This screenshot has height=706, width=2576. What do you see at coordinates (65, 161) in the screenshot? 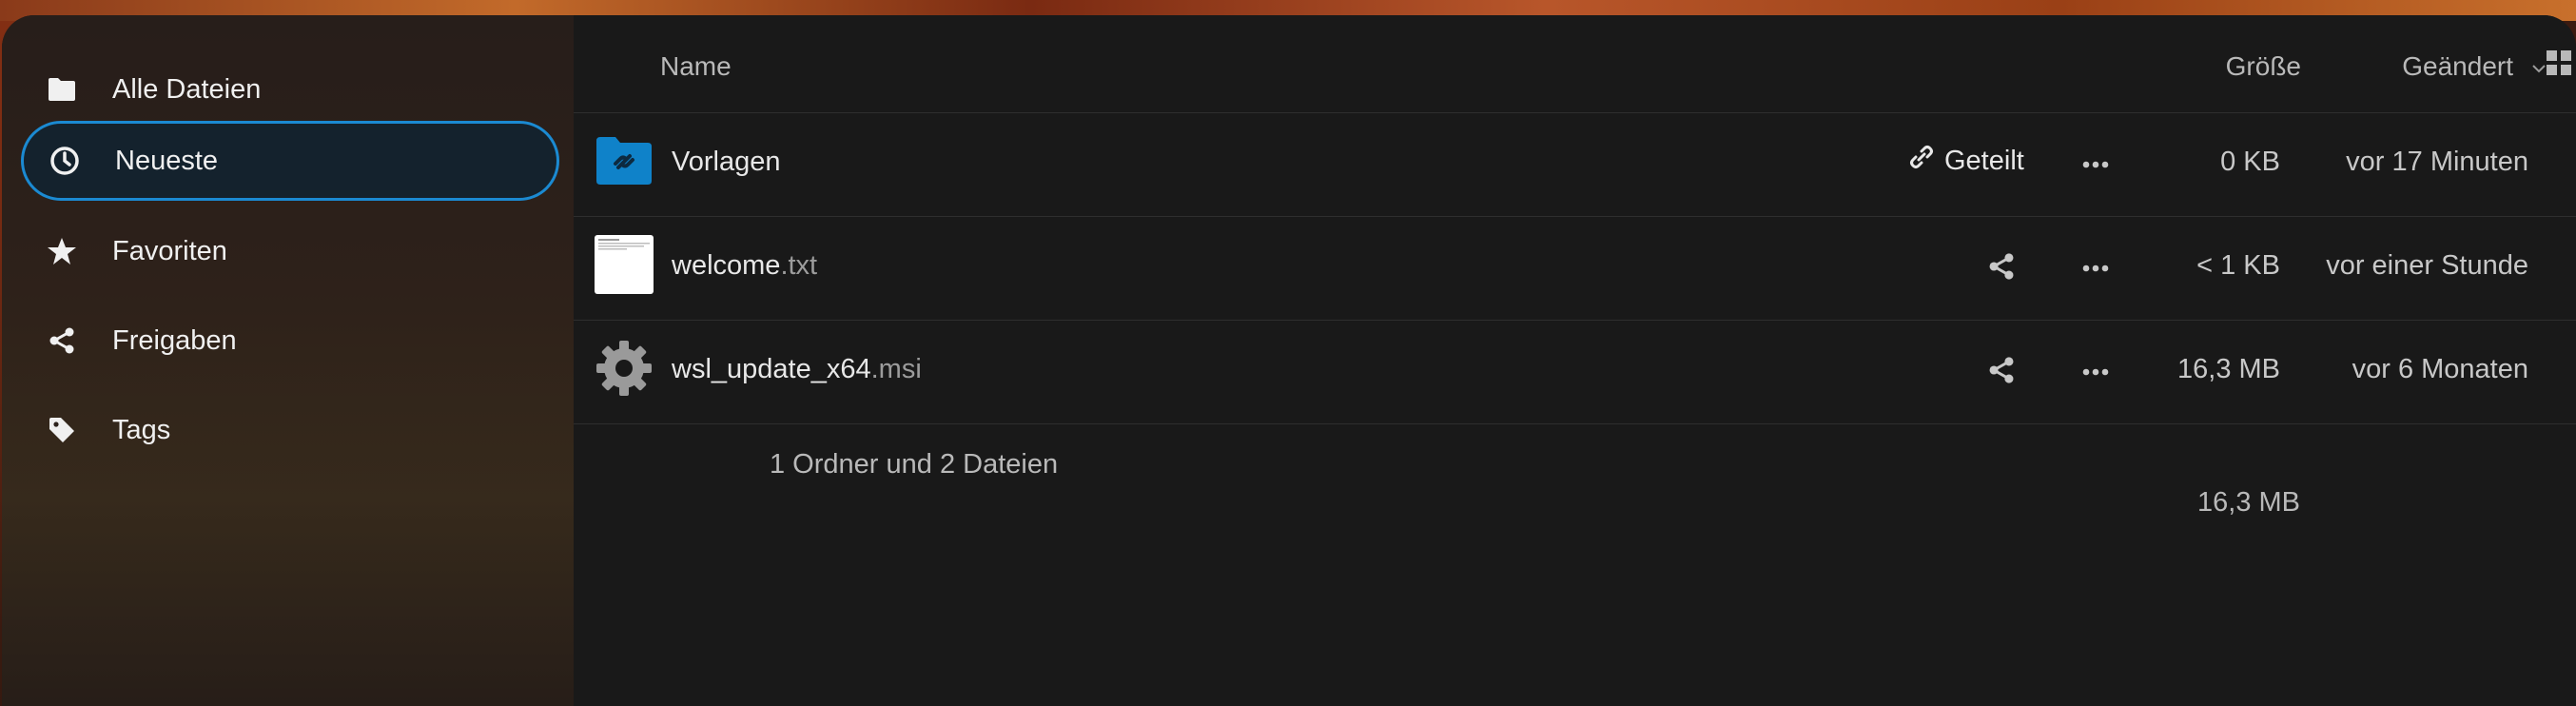
I see `clock-icon` at bounding box center [65, 161].